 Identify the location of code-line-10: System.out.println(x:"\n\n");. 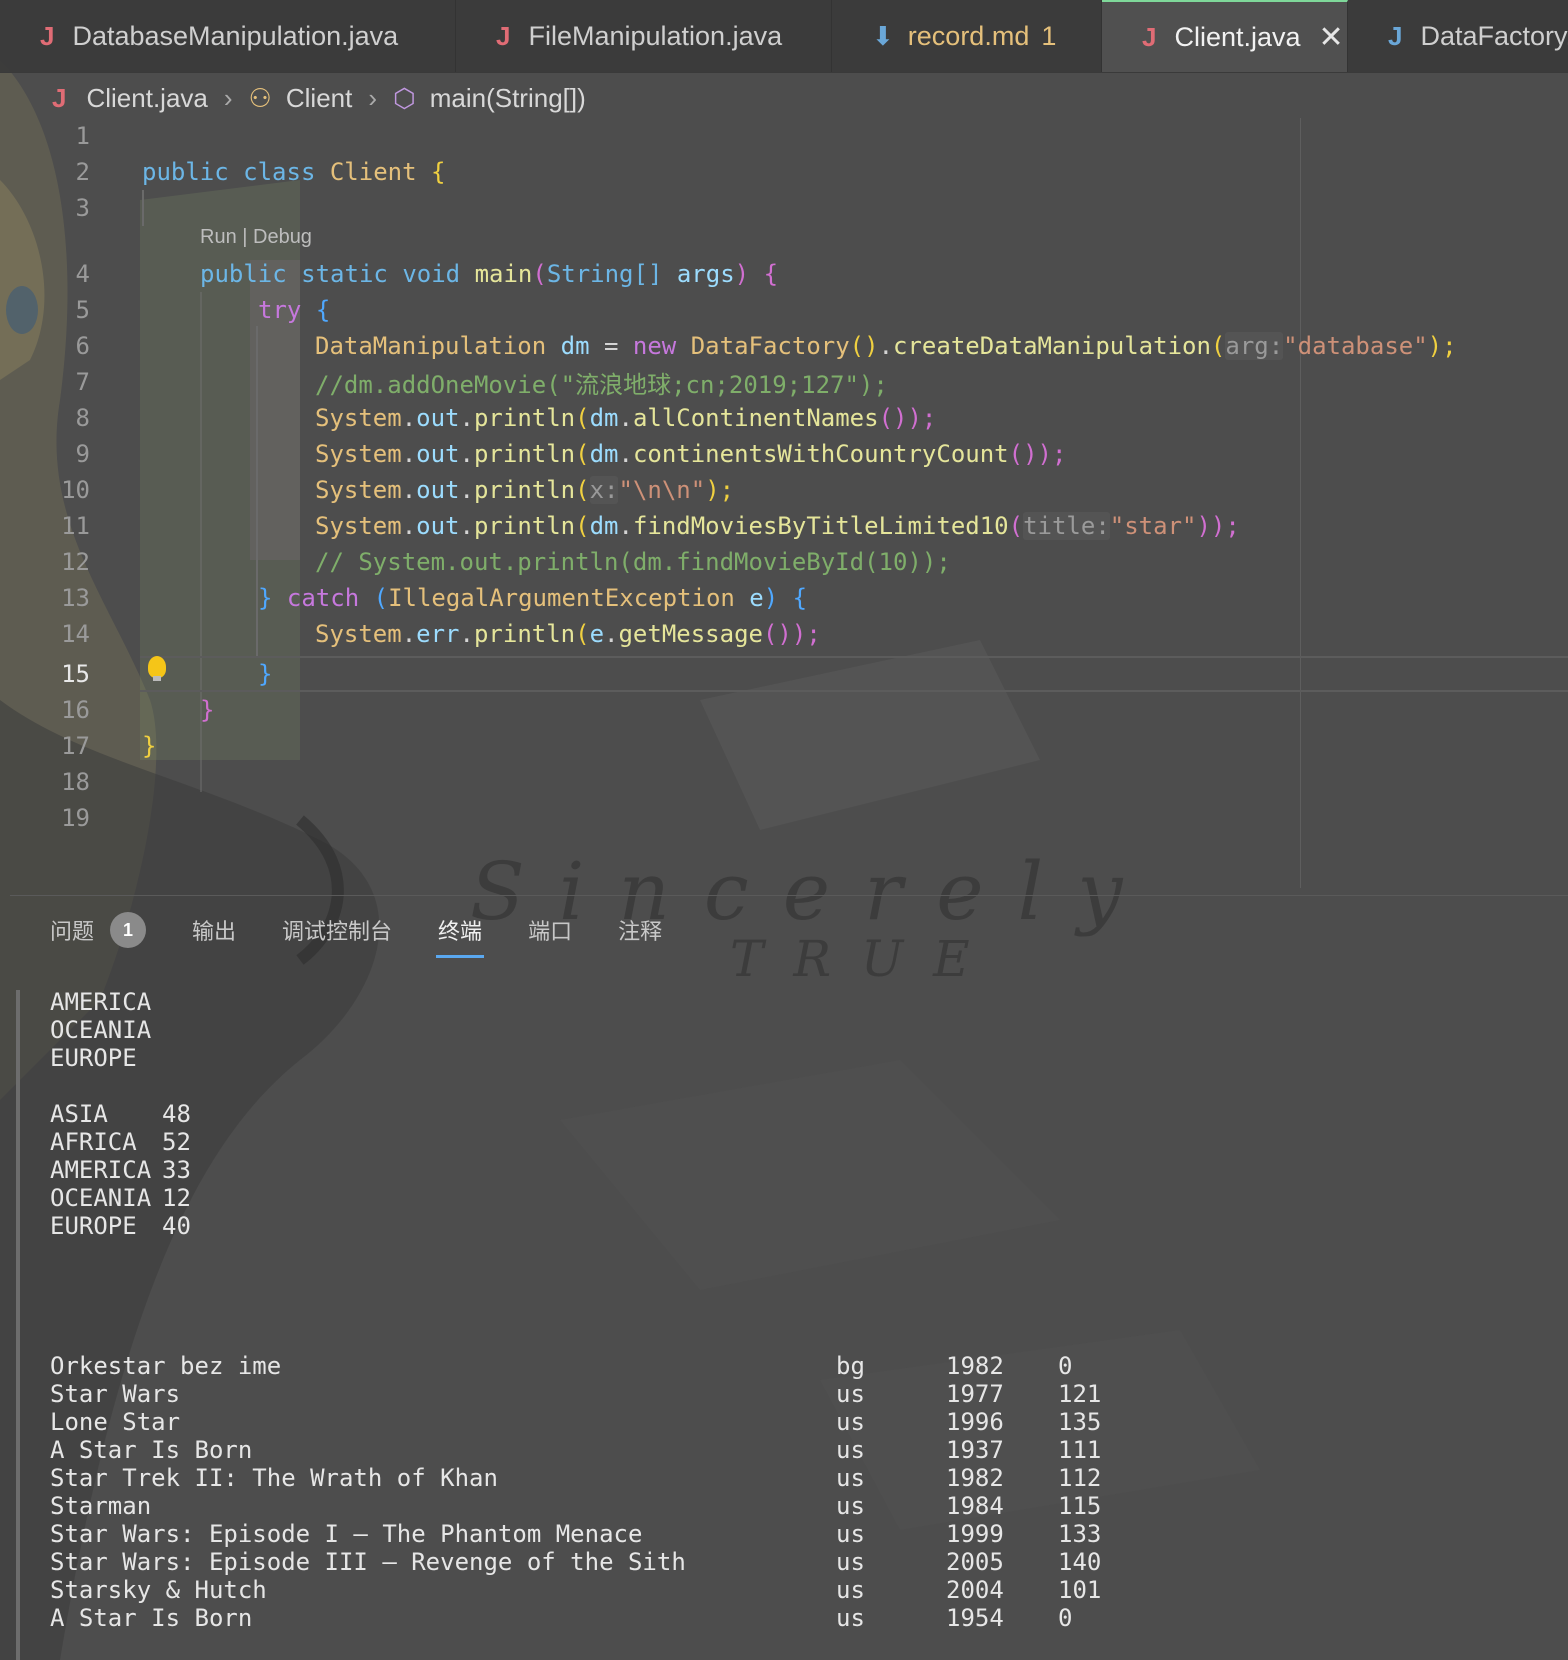
(525, 490).